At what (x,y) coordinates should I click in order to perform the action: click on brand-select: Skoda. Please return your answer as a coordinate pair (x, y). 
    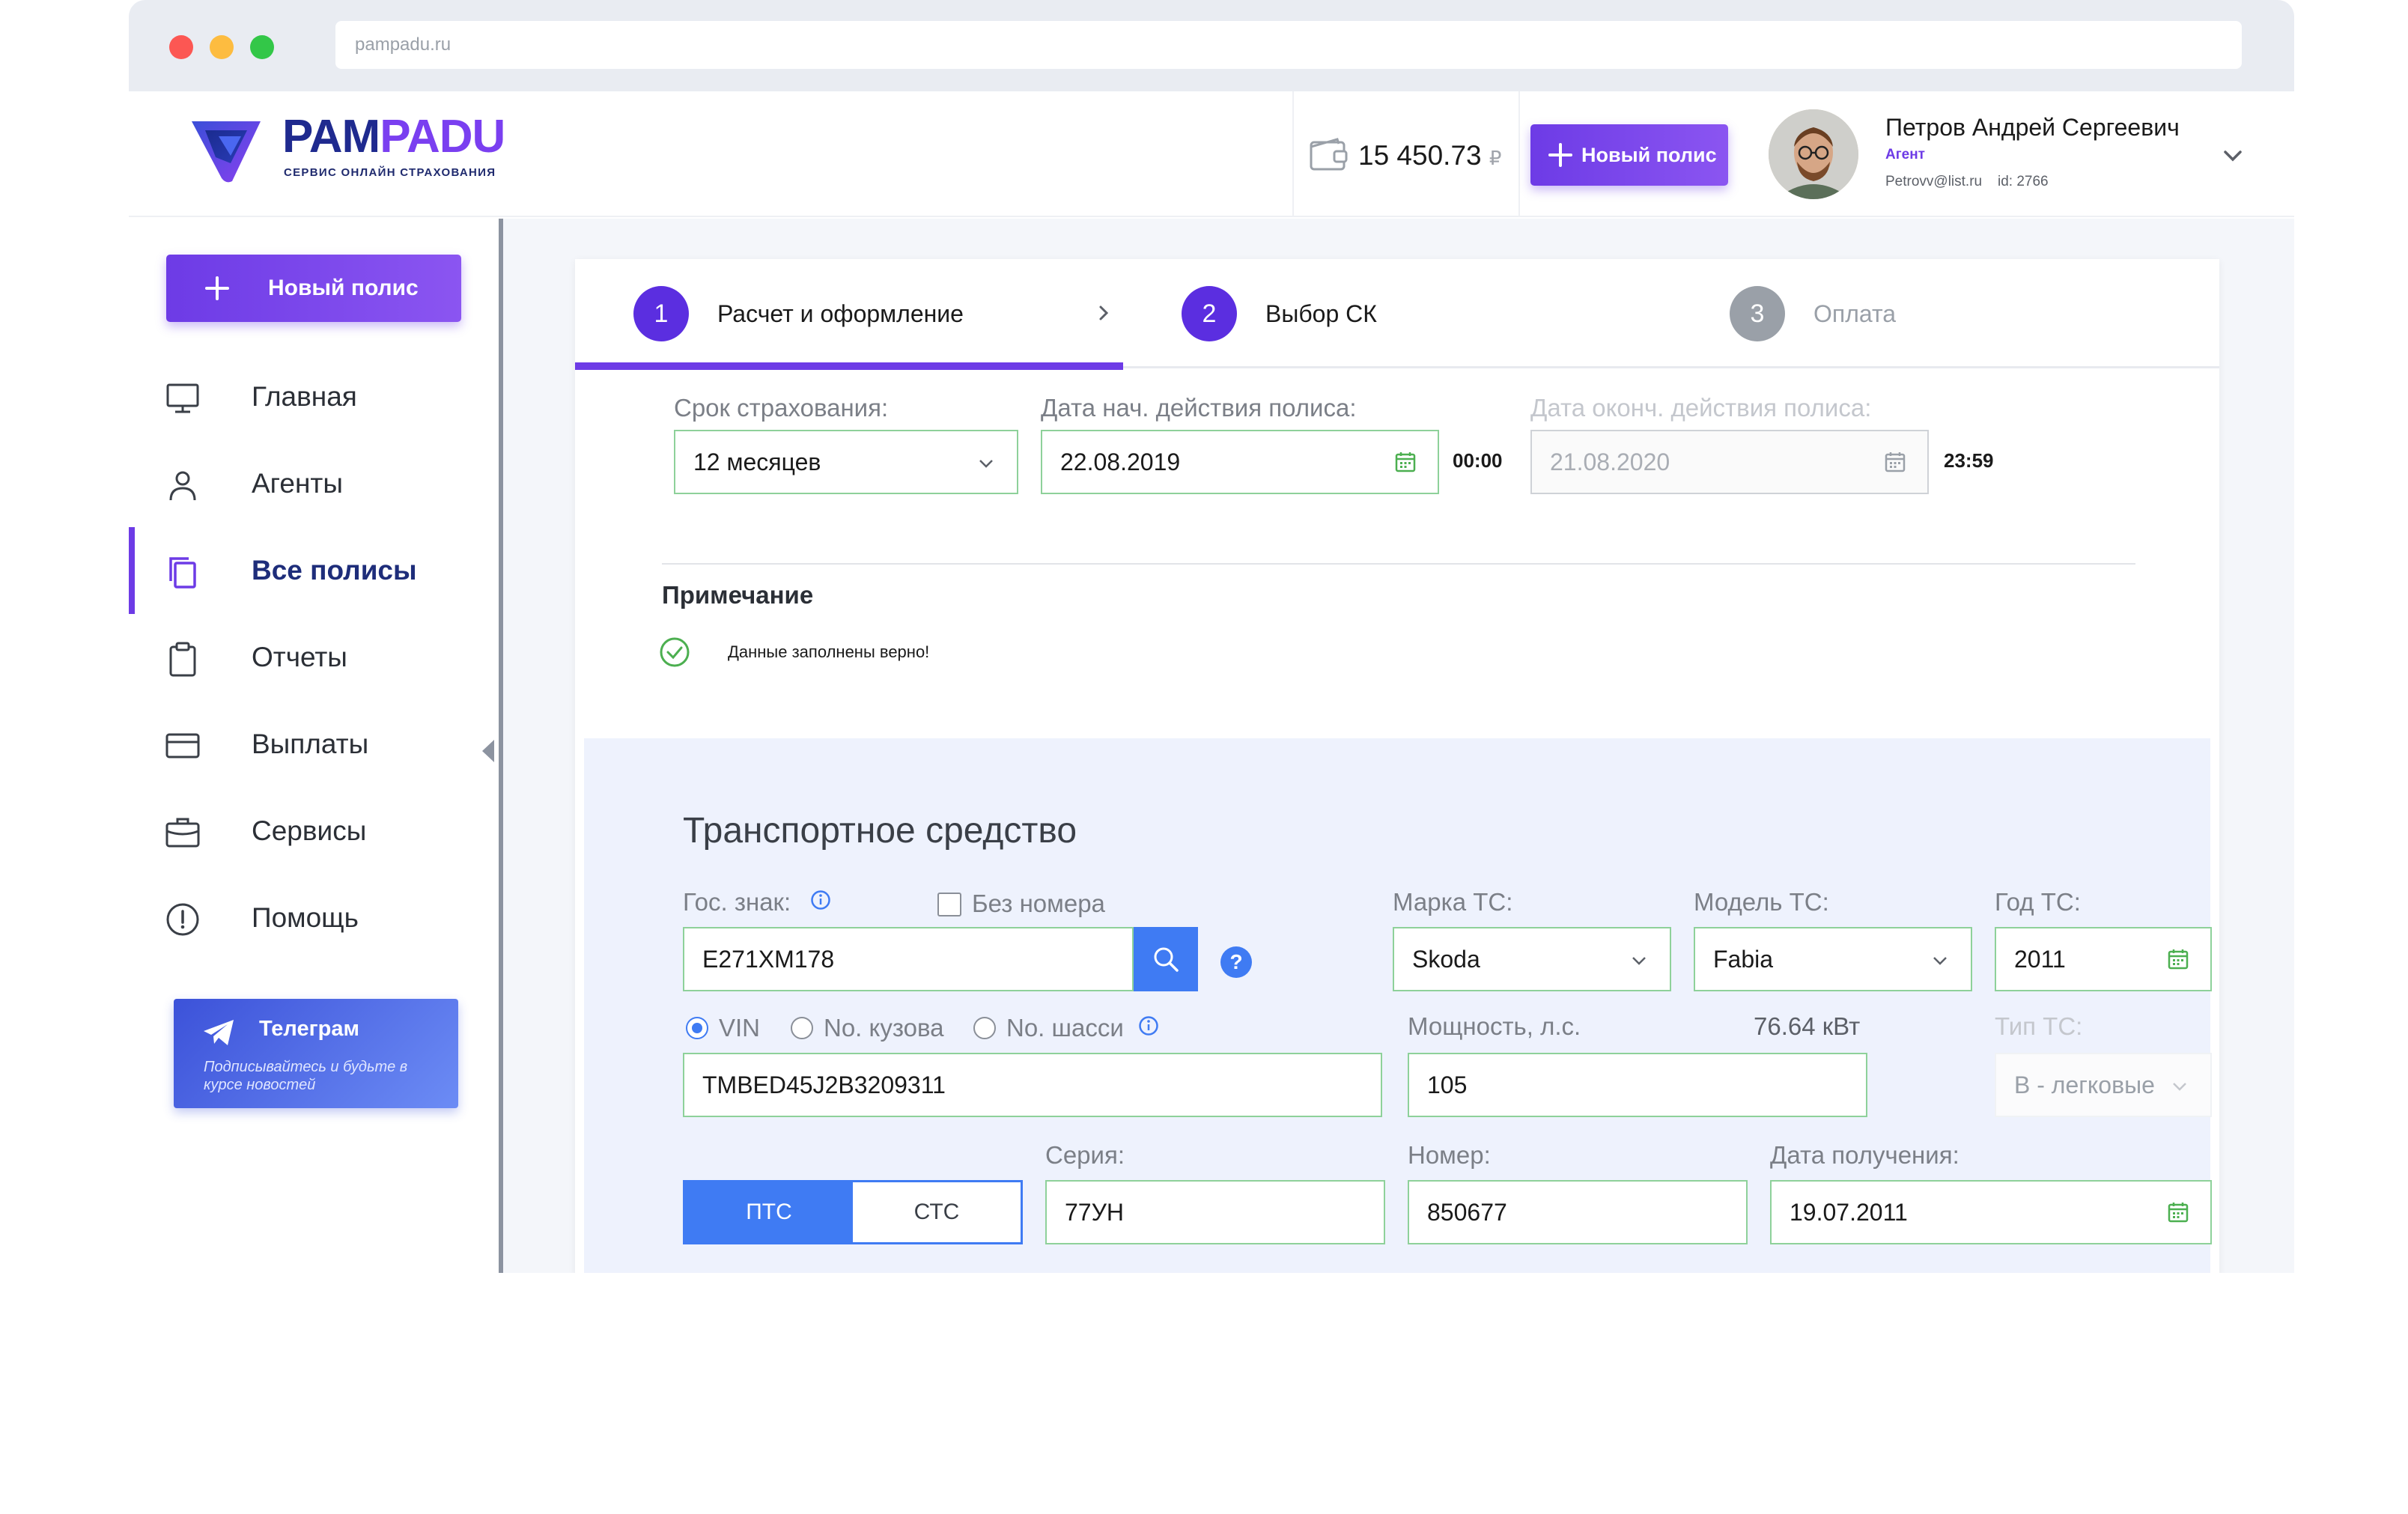
    Looking at the image, I should click on (1532, 959).